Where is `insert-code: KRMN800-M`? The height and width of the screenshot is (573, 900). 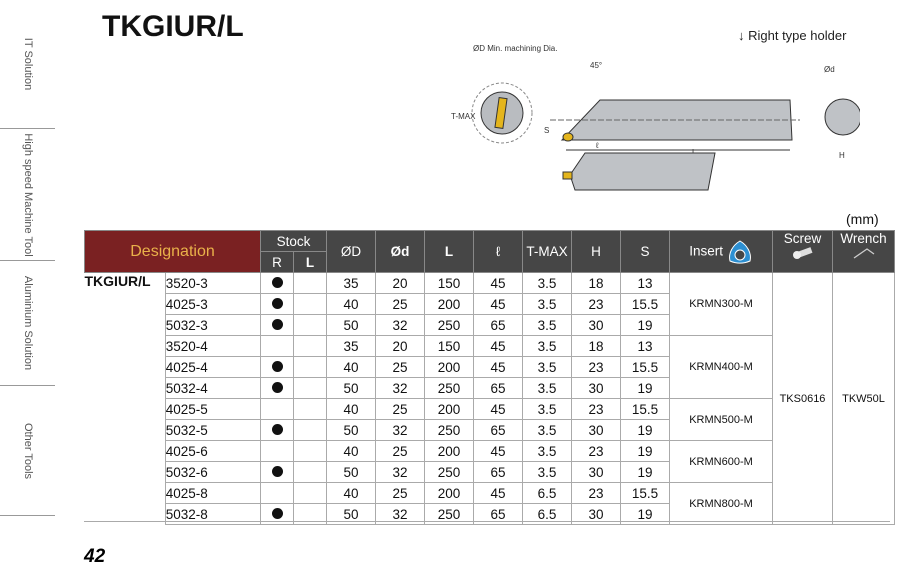
insert-code: KRMN800-M is located at coordinates (721, 503).